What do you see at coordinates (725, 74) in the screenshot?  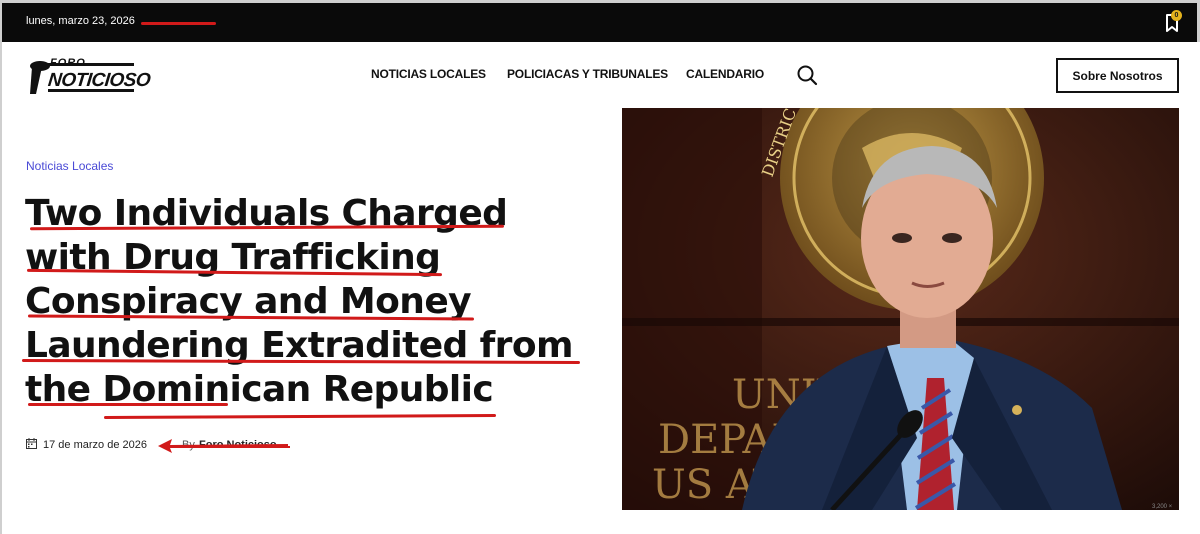 I see `nav-item-calendario: CALENDARIO` at bounding box center [725, 74].